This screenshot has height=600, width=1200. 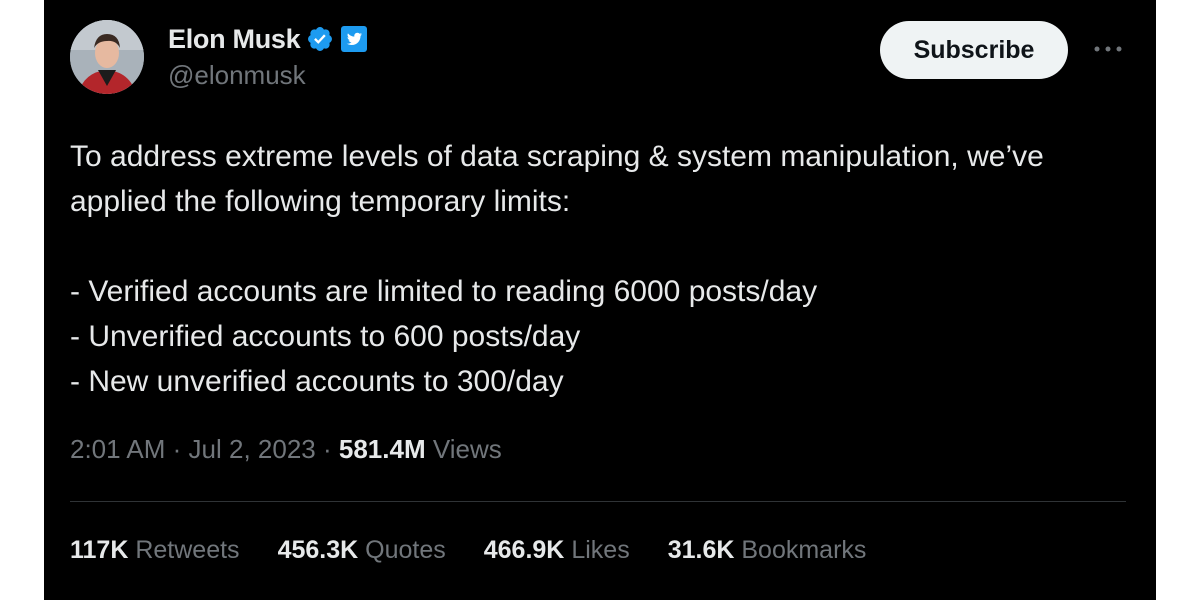 I want to click on stat-label: Quotes, so click(x=405, y=550).